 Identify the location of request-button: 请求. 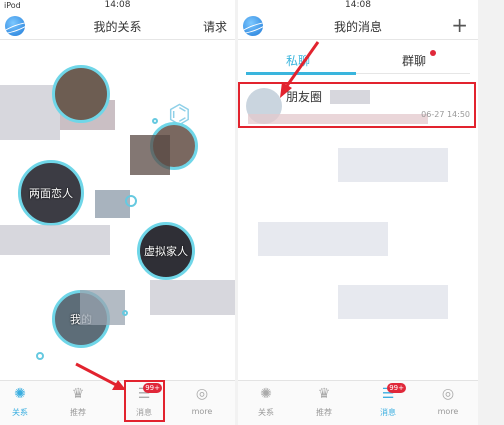
(215, 26).